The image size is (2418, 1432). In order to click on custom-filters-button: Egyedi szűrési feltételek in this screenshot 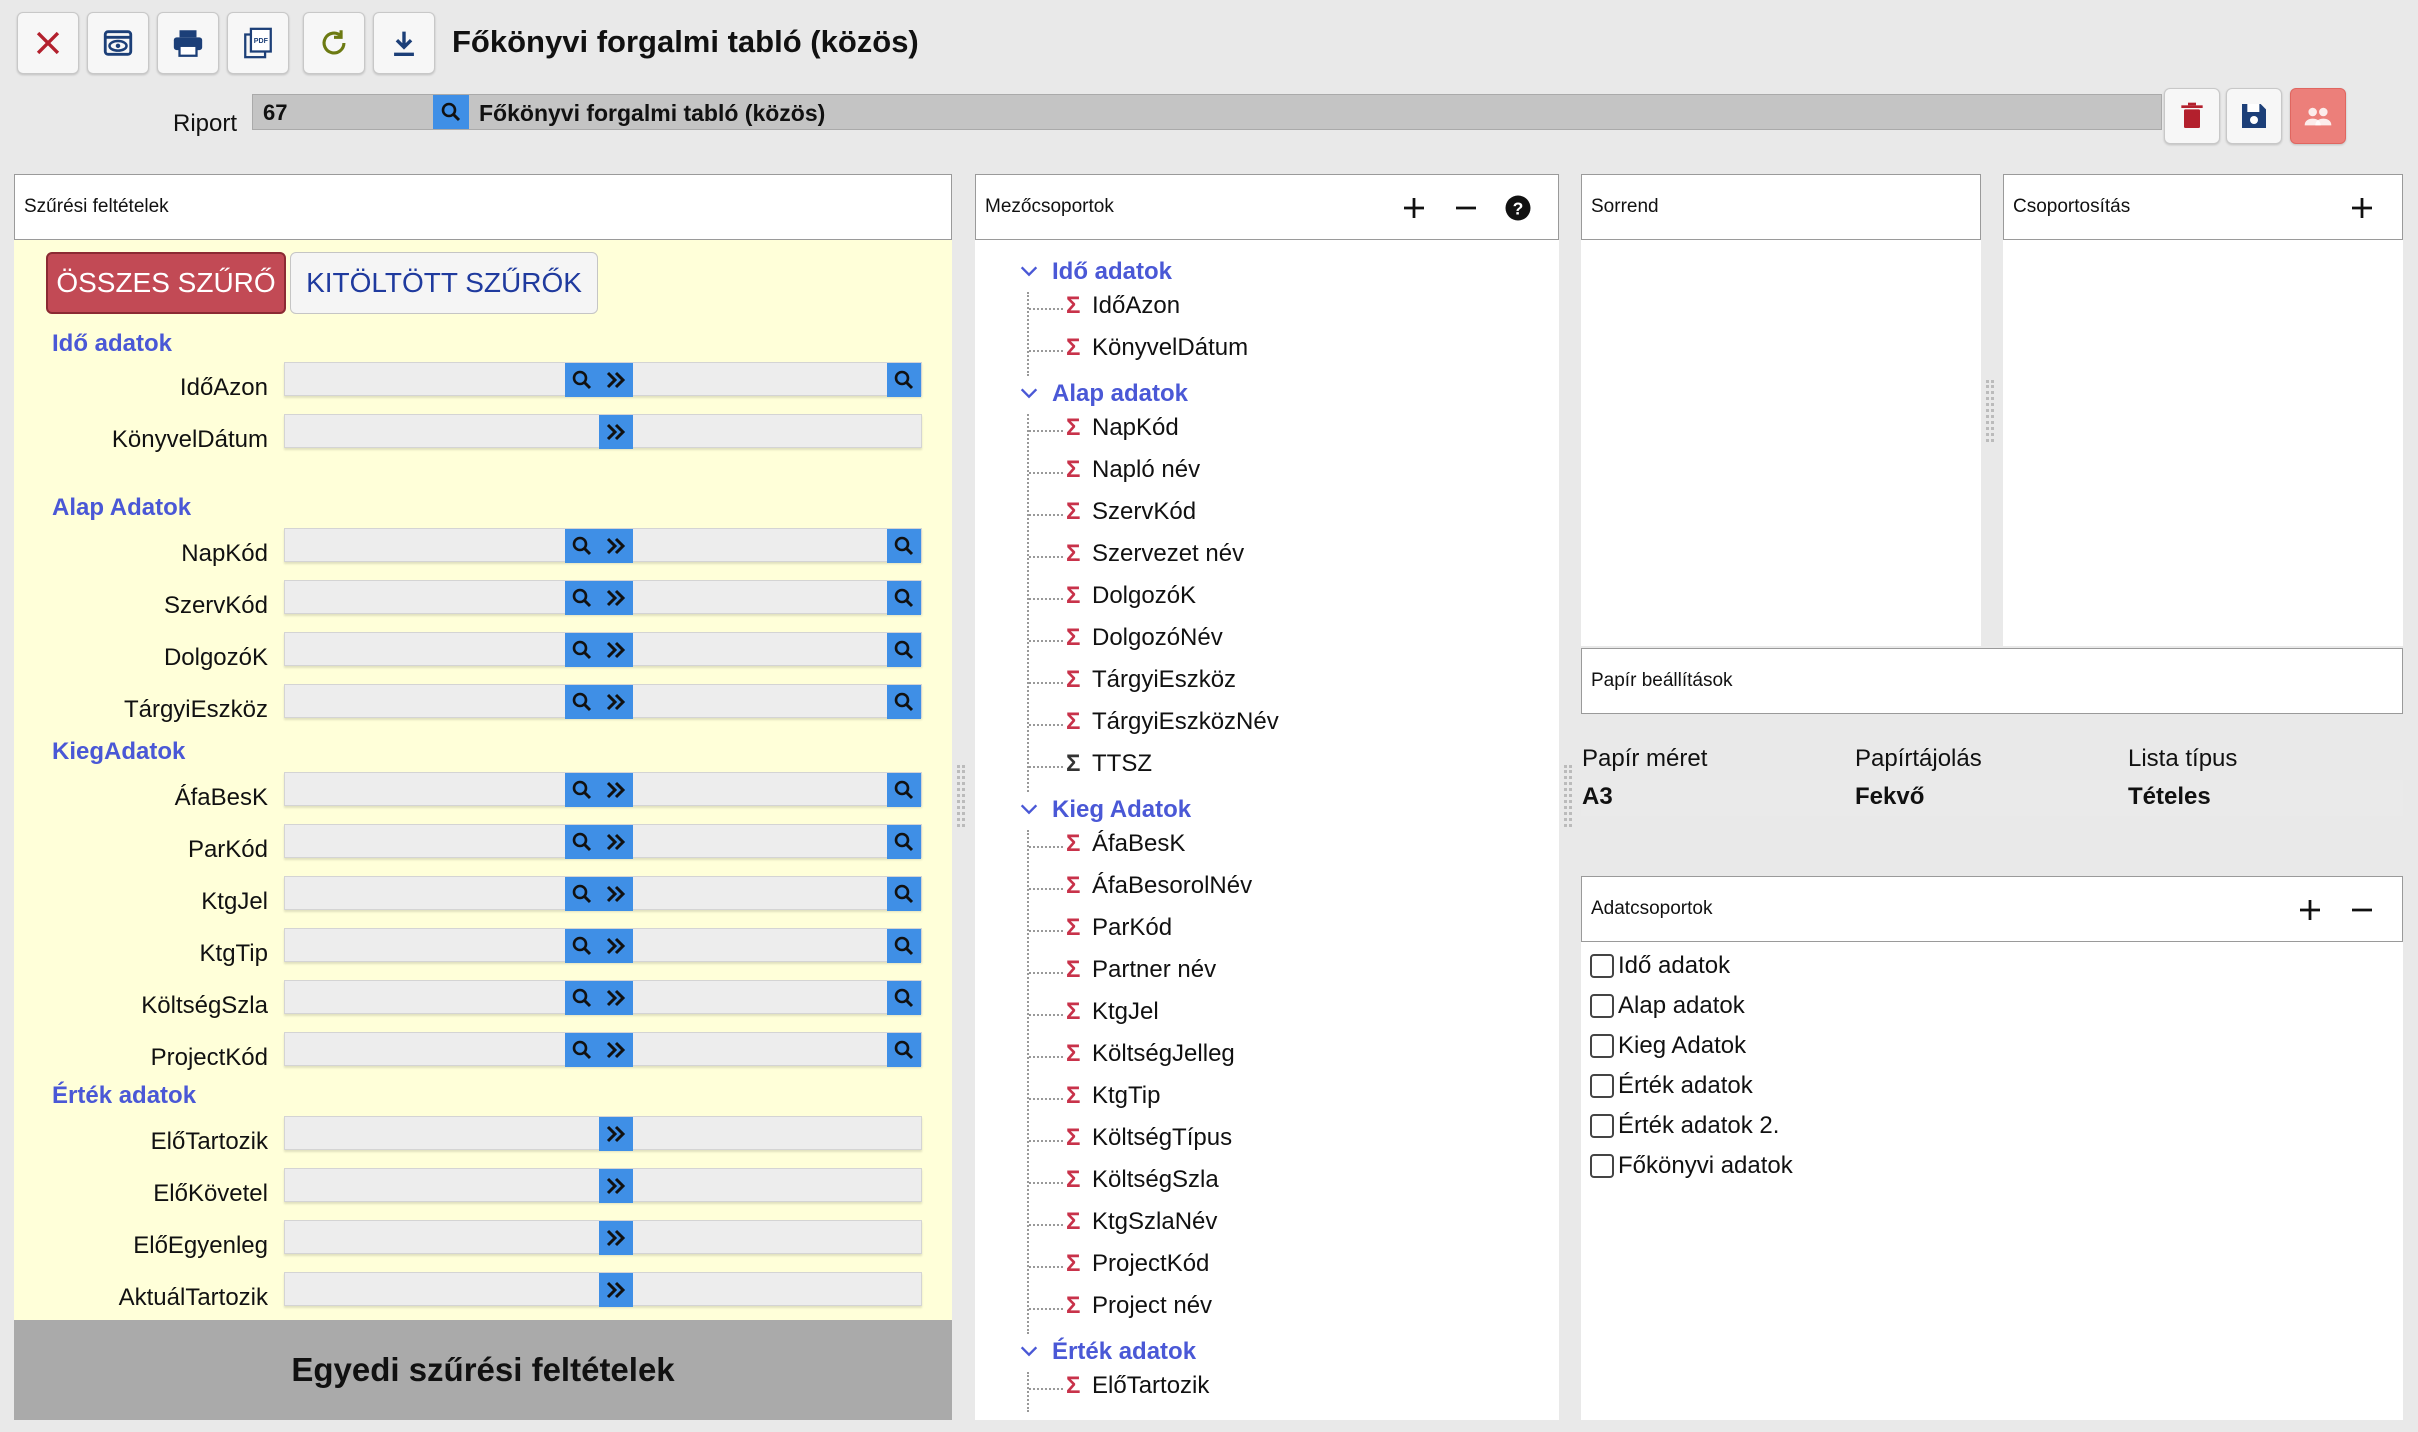, I will do `click(483, 1370)`.